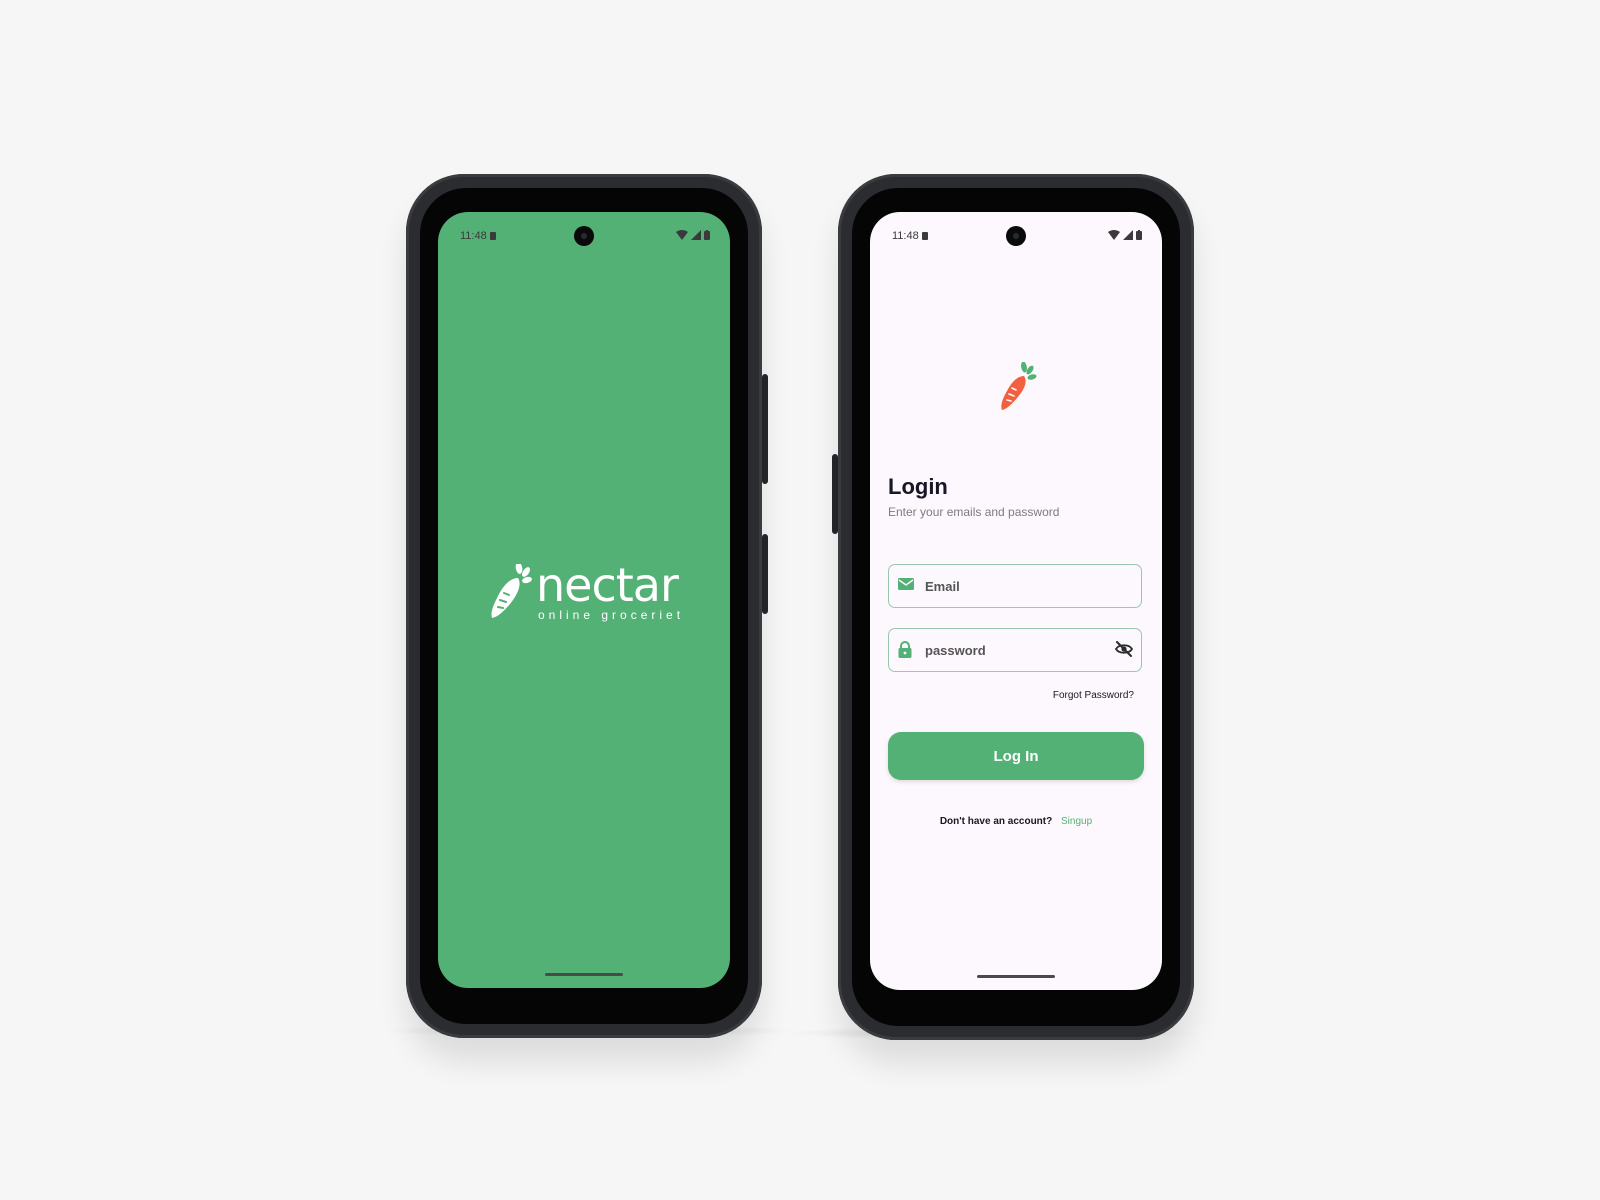 The height and width of the screenshot is (1200, 1600). I want to click on signup-prompt: Don't have an account?, so click(996, 821).